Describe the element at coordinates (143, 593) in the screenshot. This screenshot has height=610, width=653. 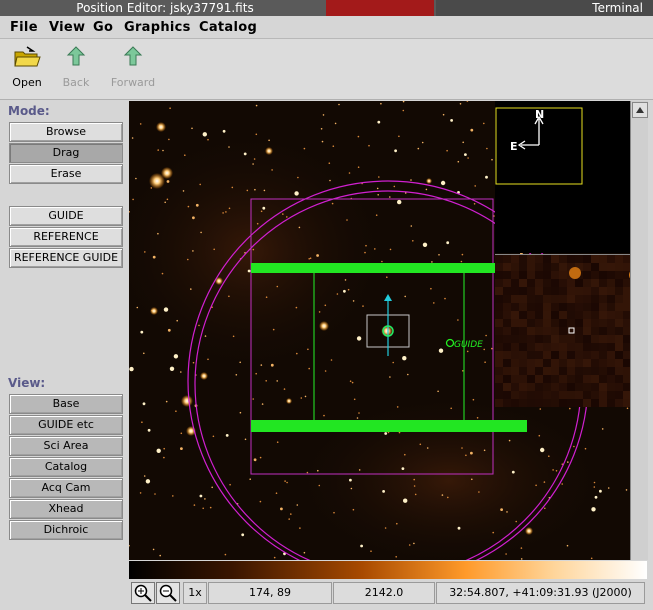
I see `zoom-in-button` at that location.